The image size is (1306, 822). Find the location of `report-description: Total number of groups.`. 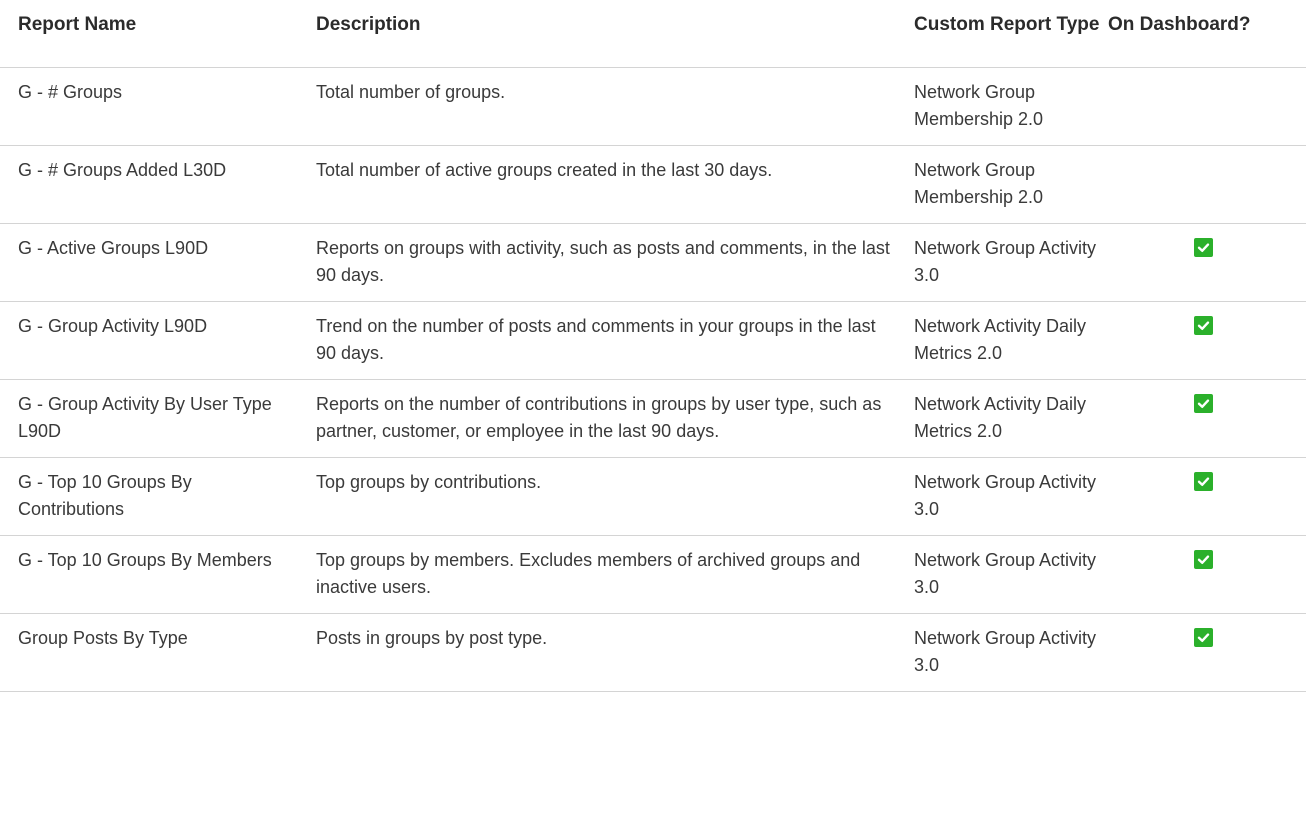

report-description: Total number of groups. is located at coordinates (411, 92).